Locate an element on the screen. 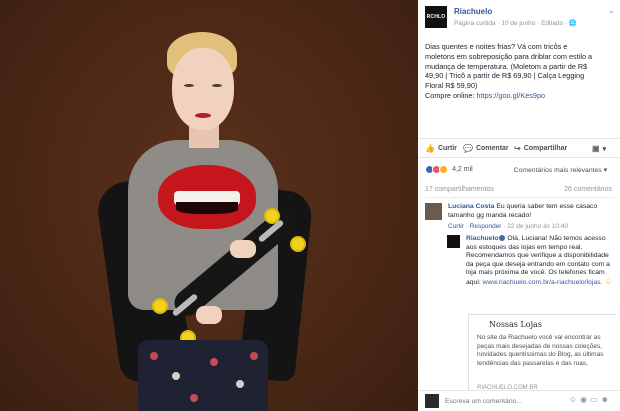 The image size is (620, 411). model-lips is located at coordinates (203, 115).